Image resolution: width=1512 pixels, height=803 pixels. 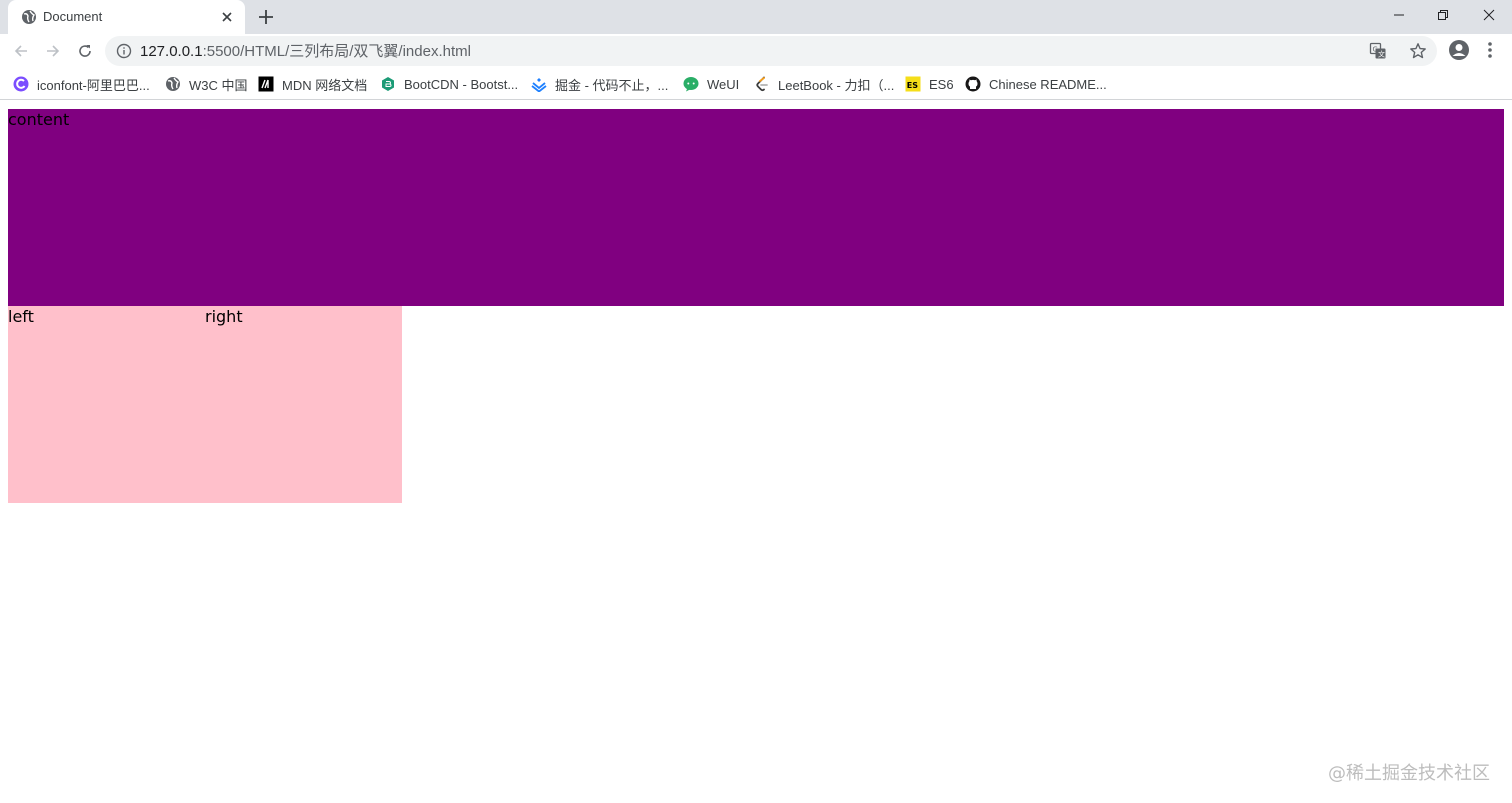 I want to click on bookmark-label: W3C 中国, so click(x=218, y=85).